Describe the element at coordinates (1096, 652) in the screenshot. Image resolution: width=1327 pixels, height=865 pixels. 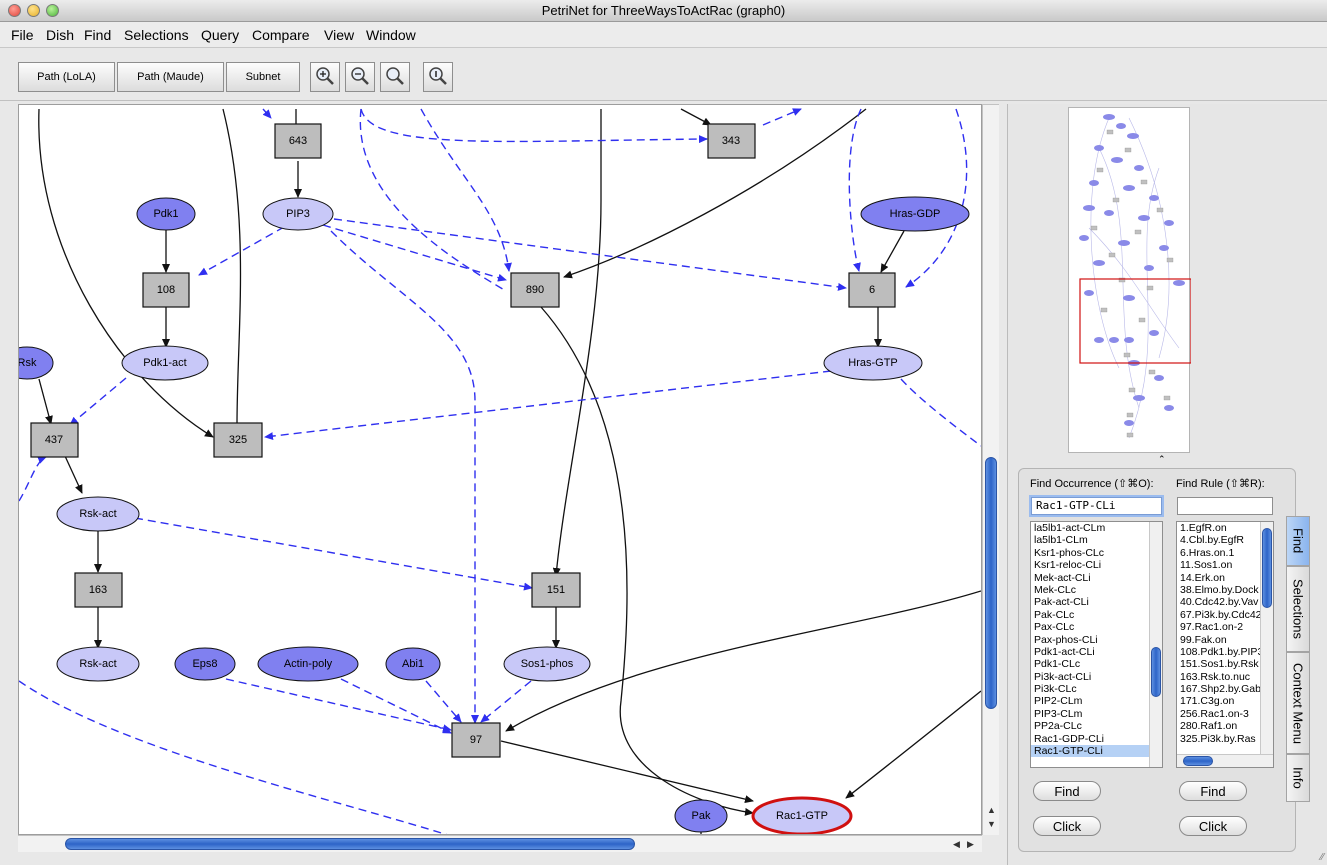
I see `list-item: Pdk1-act-CLi` at that location.